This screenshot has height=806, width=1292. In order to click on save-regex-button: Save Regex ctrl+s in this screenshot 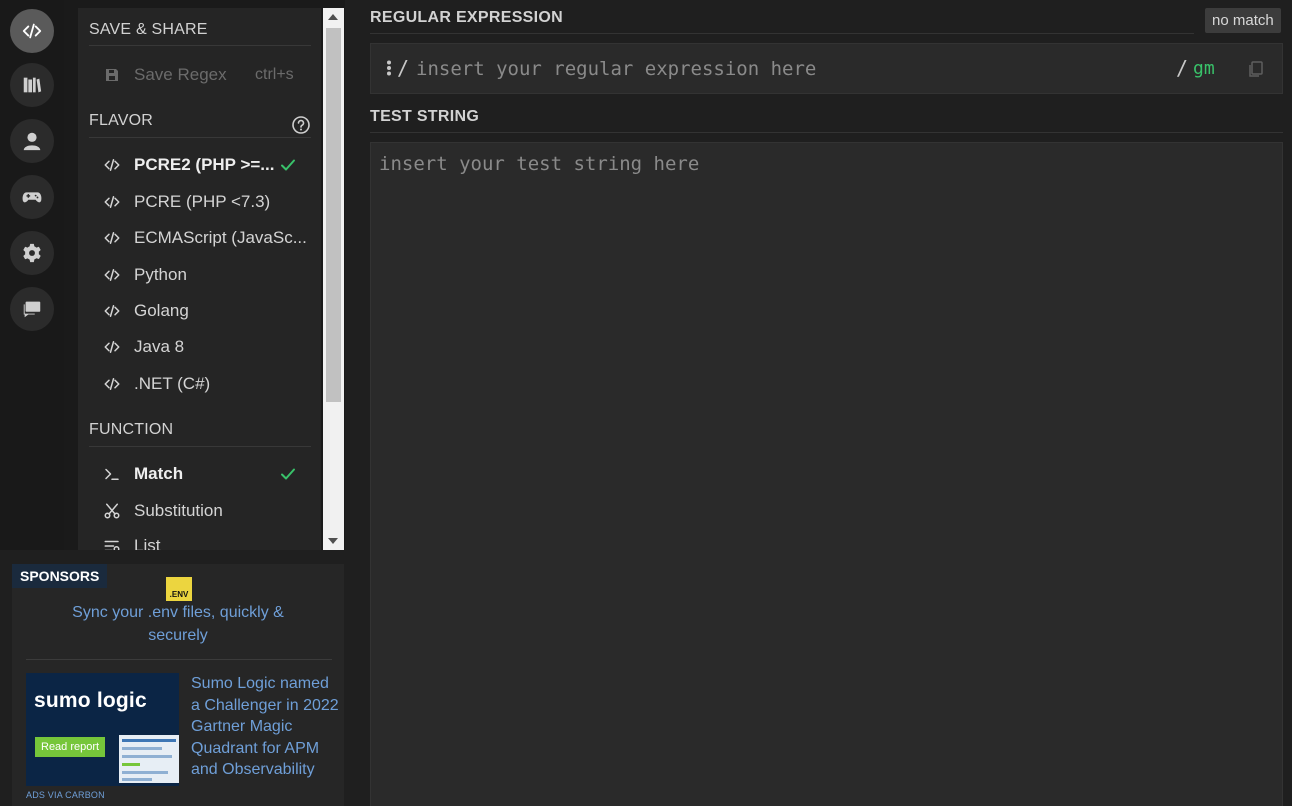, I will do `click(199, 75)`.